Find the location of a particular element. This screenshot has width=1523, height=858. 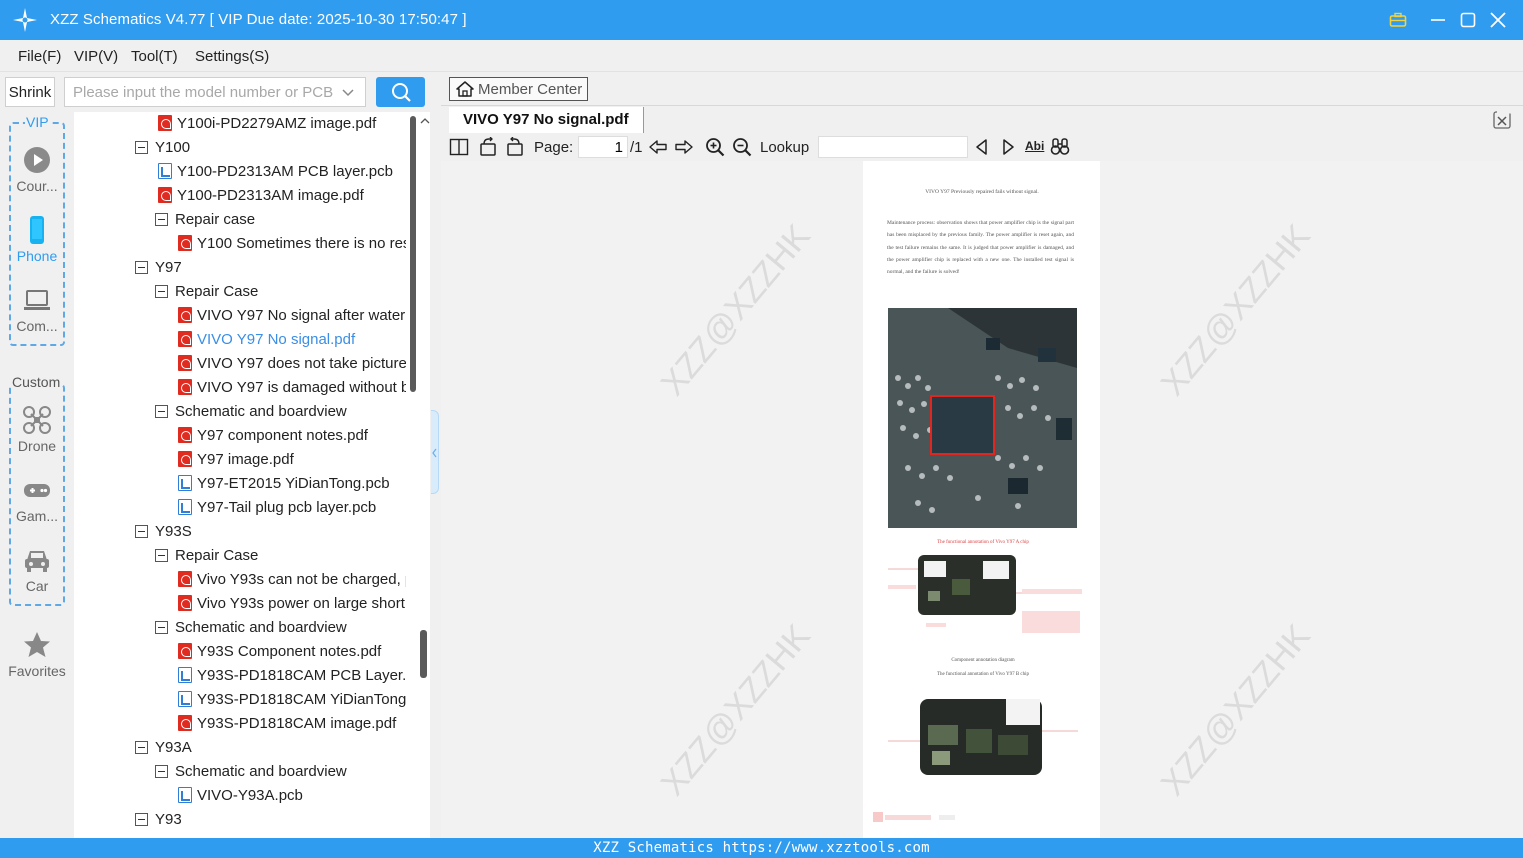

collapse-panel-handle is located at coordinates (435, 452).